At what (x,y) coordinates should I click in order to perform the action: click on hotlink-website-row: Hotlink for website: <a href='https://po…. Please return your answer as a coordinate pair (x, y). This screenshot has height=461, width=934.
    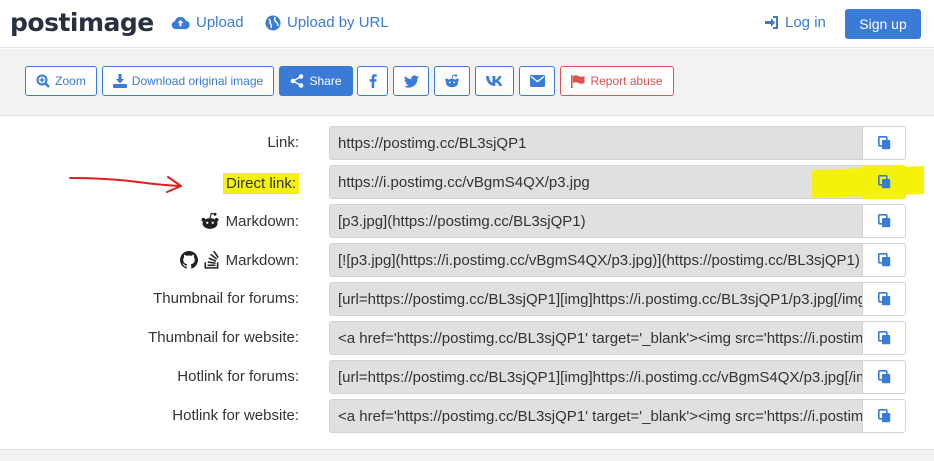
    Looking at the image, I should click on (467, 416).